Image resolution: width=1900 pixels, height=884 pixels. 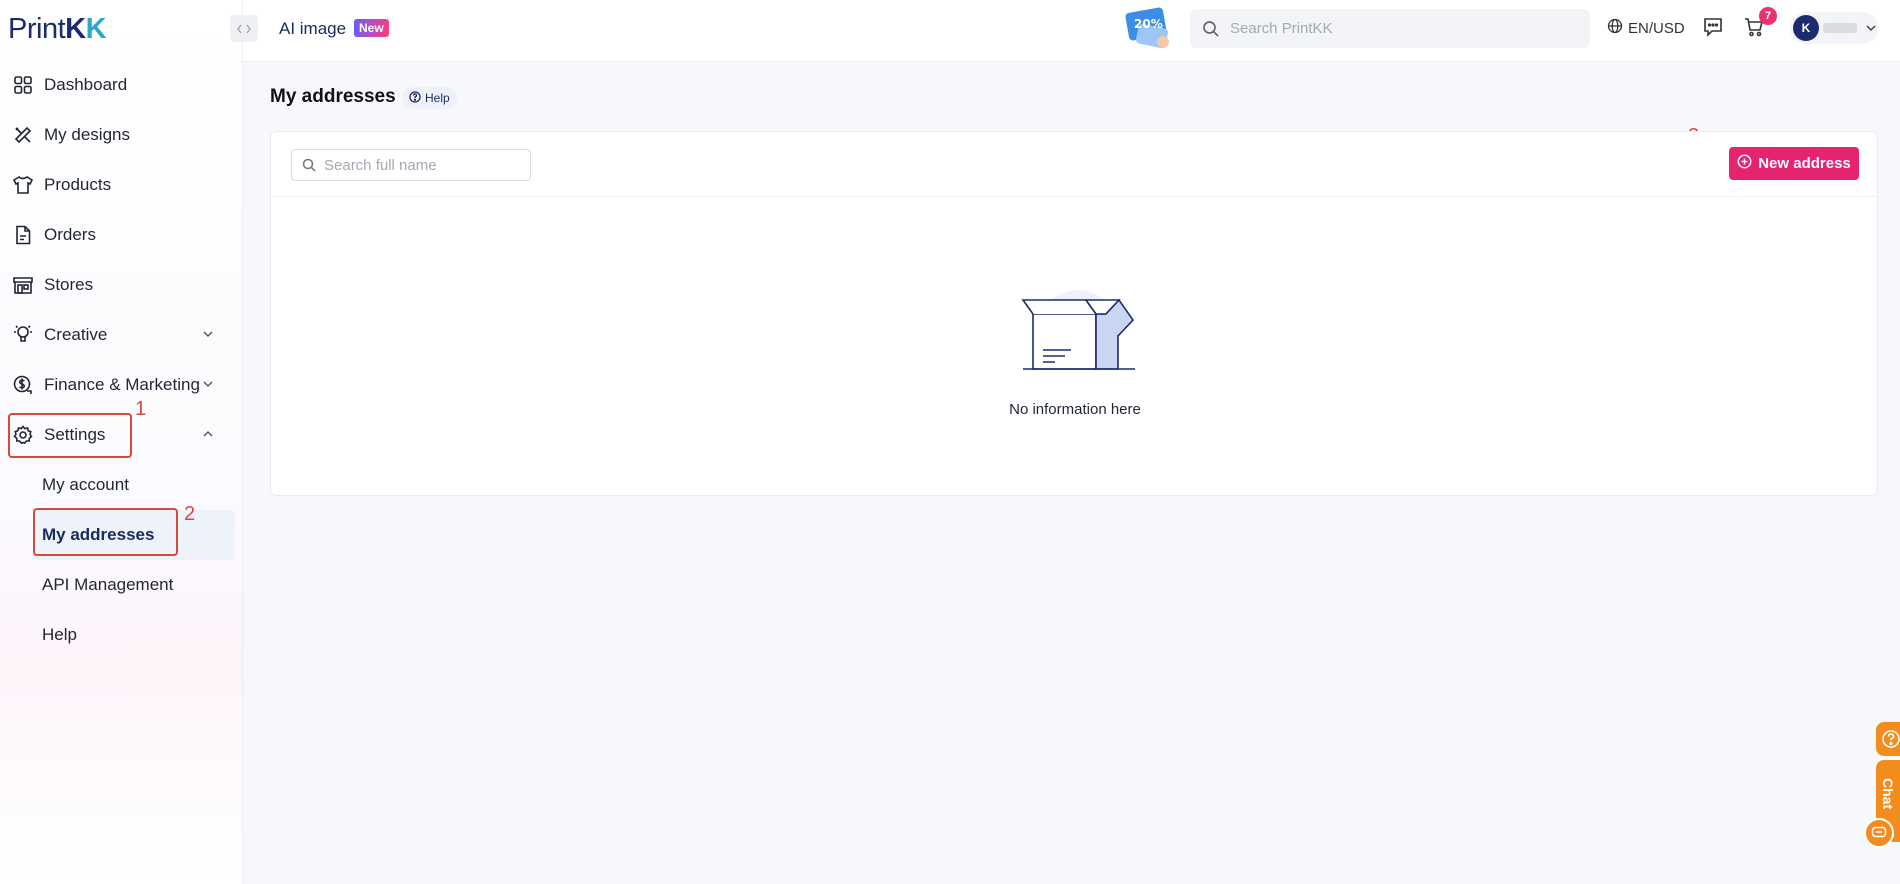 What do you see at coordinates (437, 98) in the screenshot?
I see `help-label: Help` at bounding box center [437, 98].